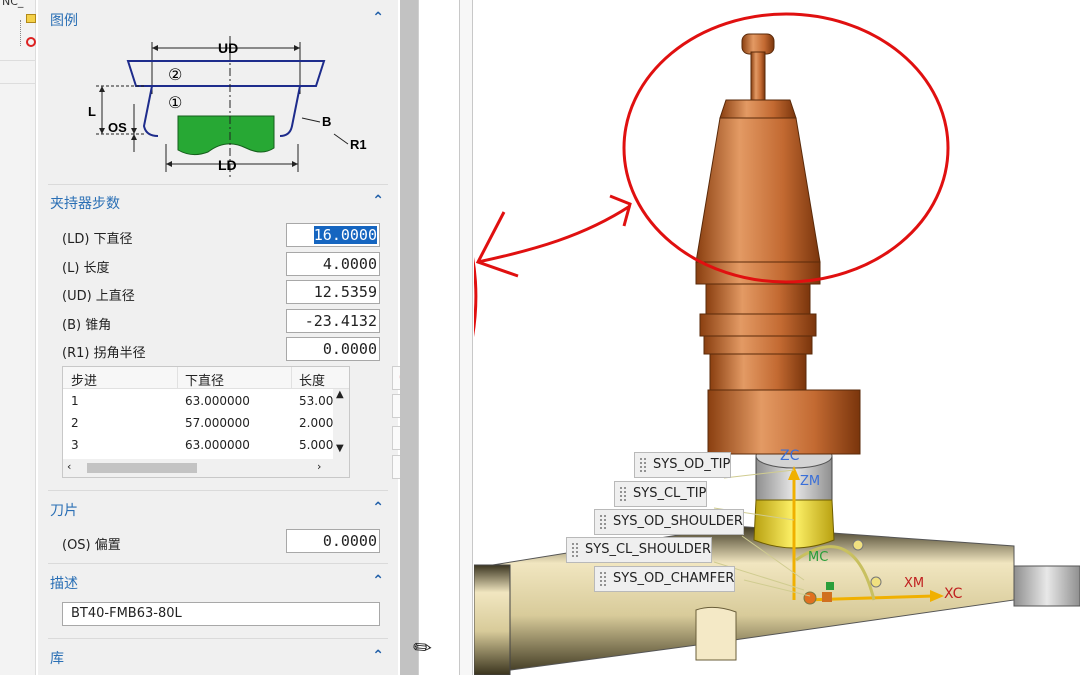 This screenshot has height=675, width=1080. What do you see at coordinates (227, 107) in the screenshot?
I see `legend-svg: UD ② ① L OS B R1 LD` at bounding box center [227, 107].